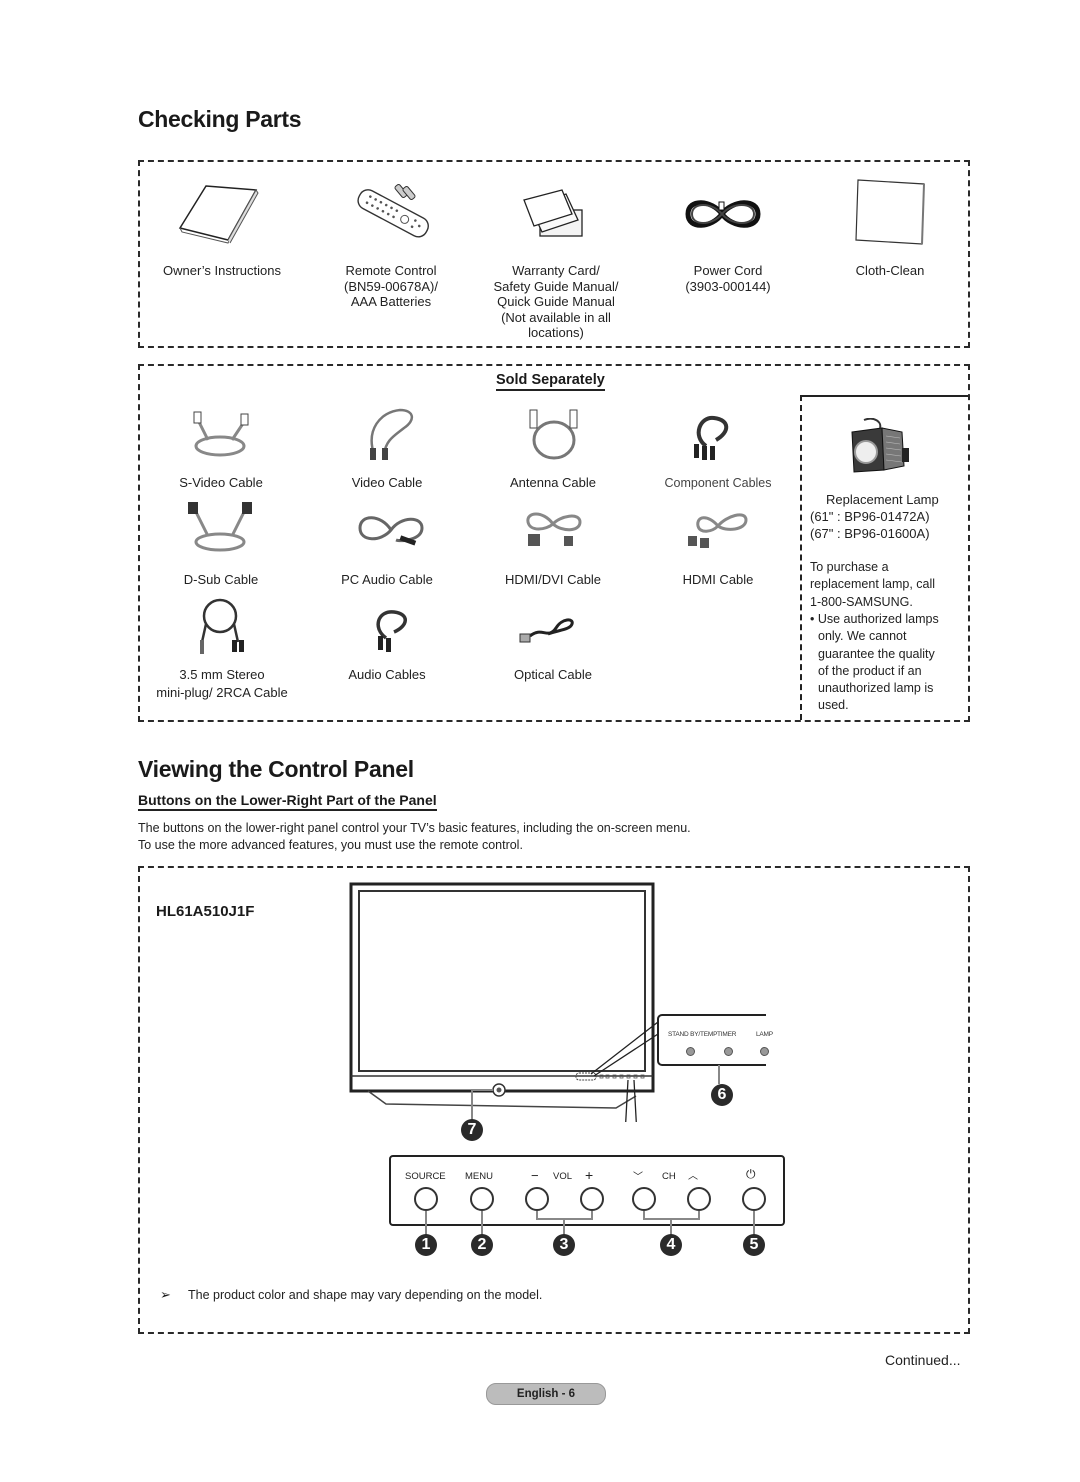 The width and height of the screenshot is (1080, 1482). I want to click on timer-label: TIMER, so click(727, 1034).